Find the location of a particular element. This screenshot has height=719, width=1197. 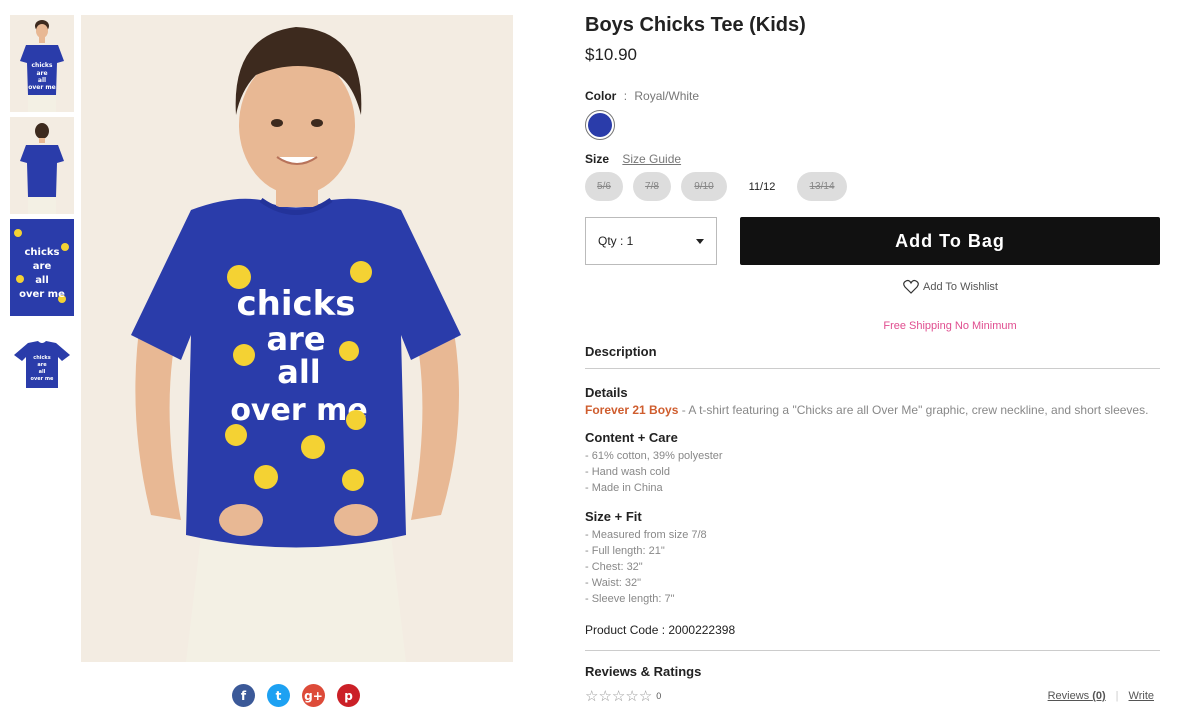

content-care-title: Content + Care is located at coordinates (631, 437).